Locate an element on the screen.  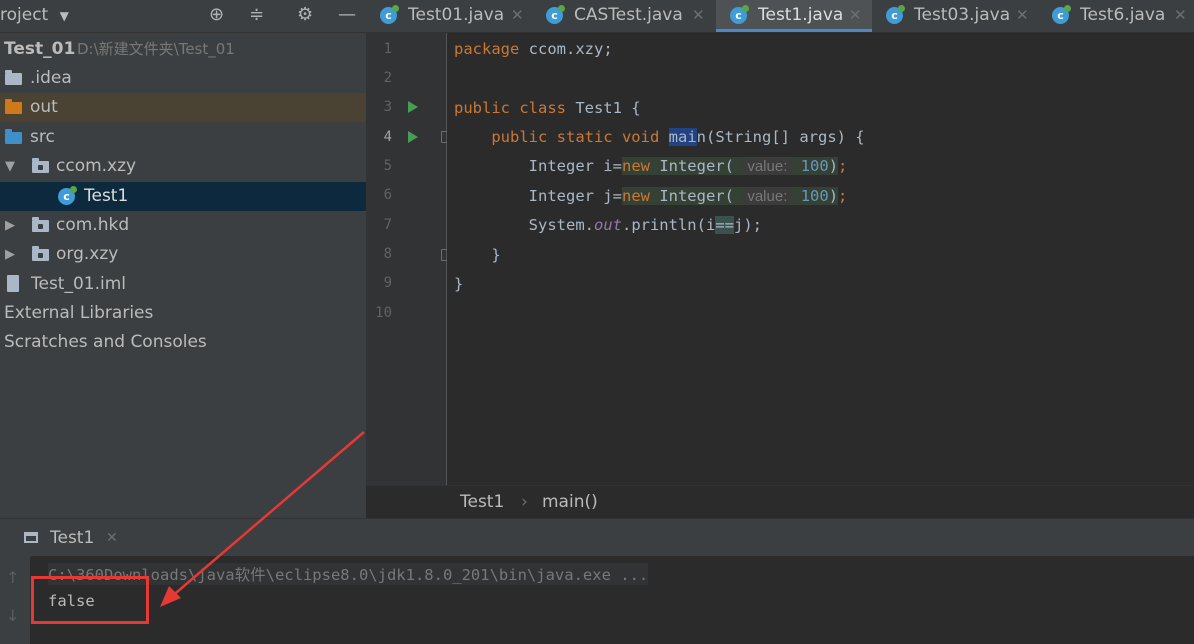
tree-item-iml: Test_01.iml is located at coordinates (183, 284).